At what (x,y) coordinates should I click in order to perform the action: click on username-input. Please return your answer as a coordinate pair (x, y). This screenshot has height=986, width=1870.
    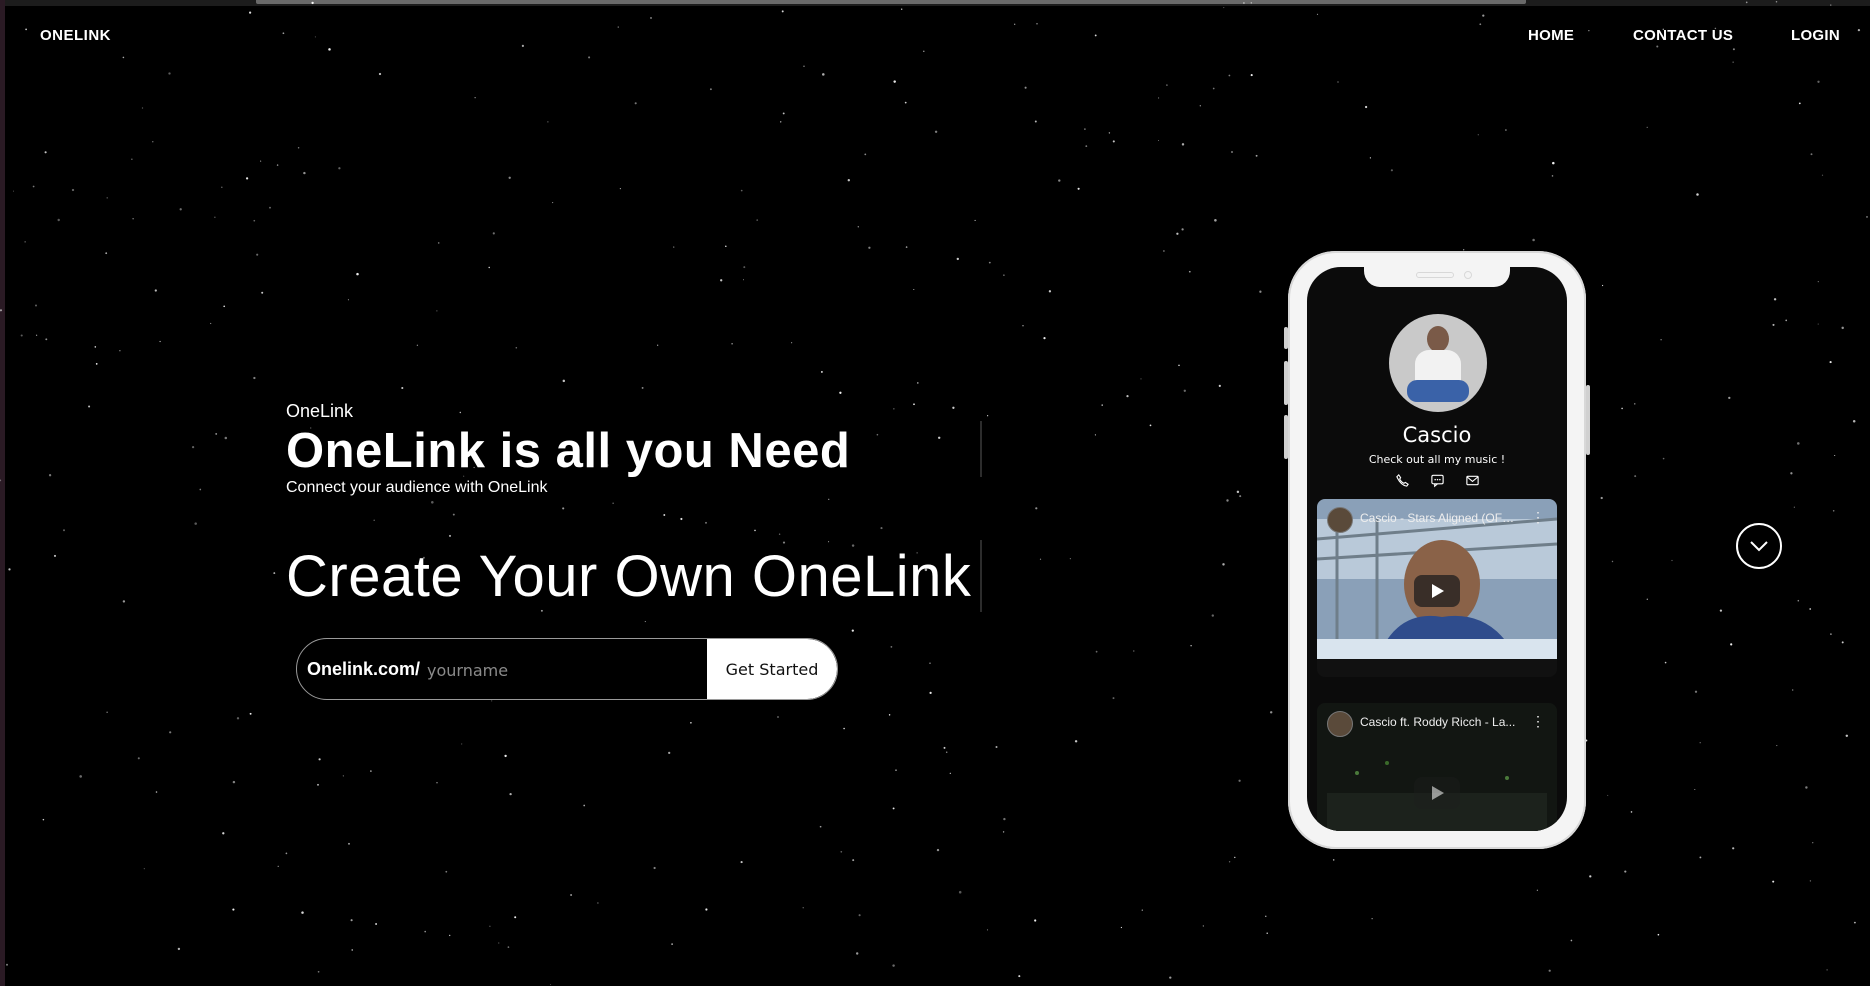
    Looking at the image, I should click on (562, 670).